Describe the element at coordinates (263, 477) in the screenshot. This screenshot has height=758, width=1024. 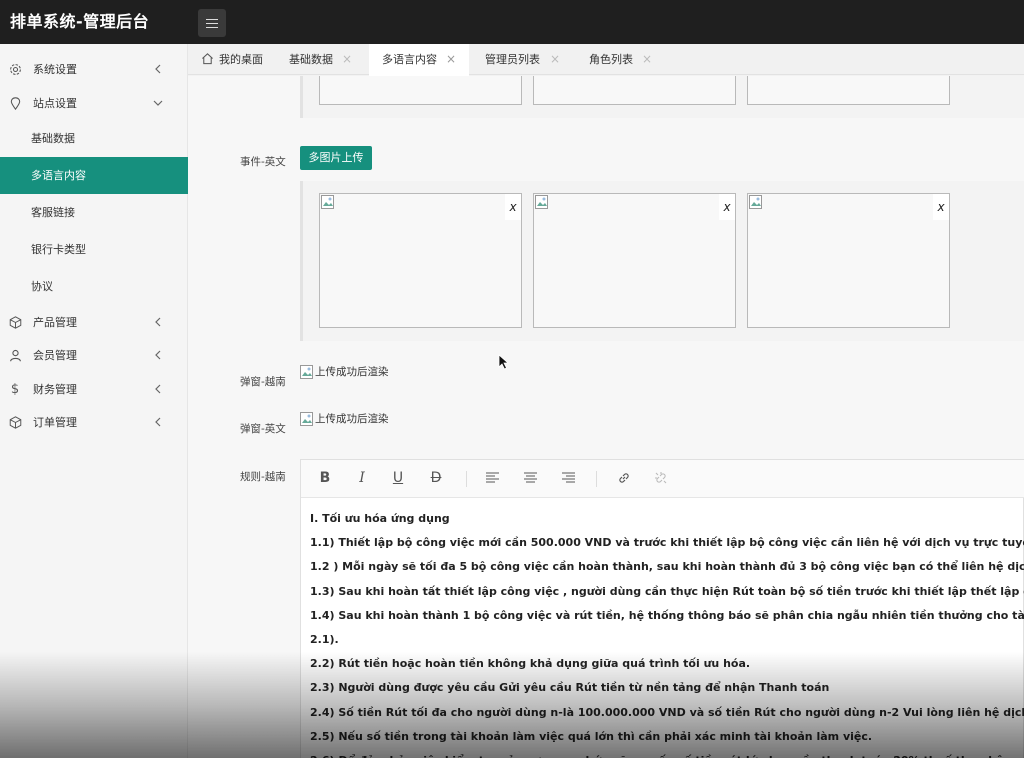
I see `field-label-rules-vi: 规则-越南` at that location.